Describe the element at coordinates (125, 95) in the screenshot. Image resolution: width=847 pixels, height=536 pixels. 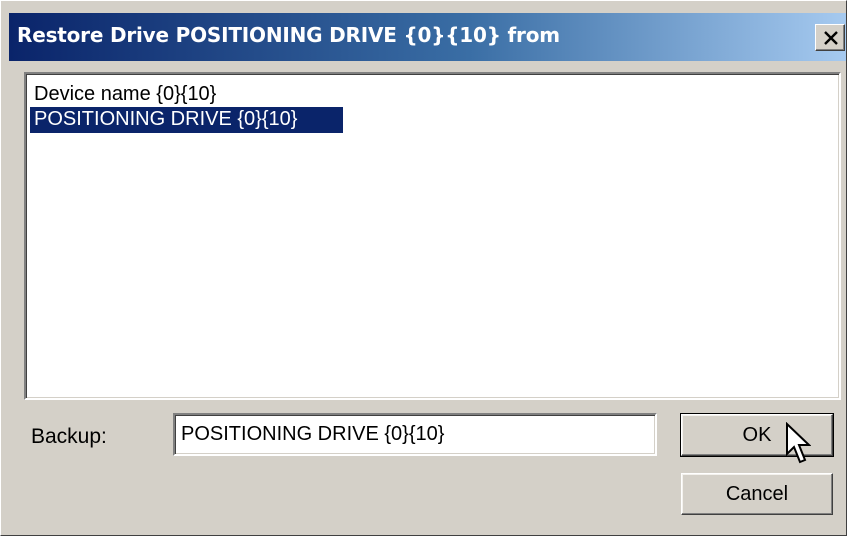
I see `list-item: Device name {0}{10}` at that location.